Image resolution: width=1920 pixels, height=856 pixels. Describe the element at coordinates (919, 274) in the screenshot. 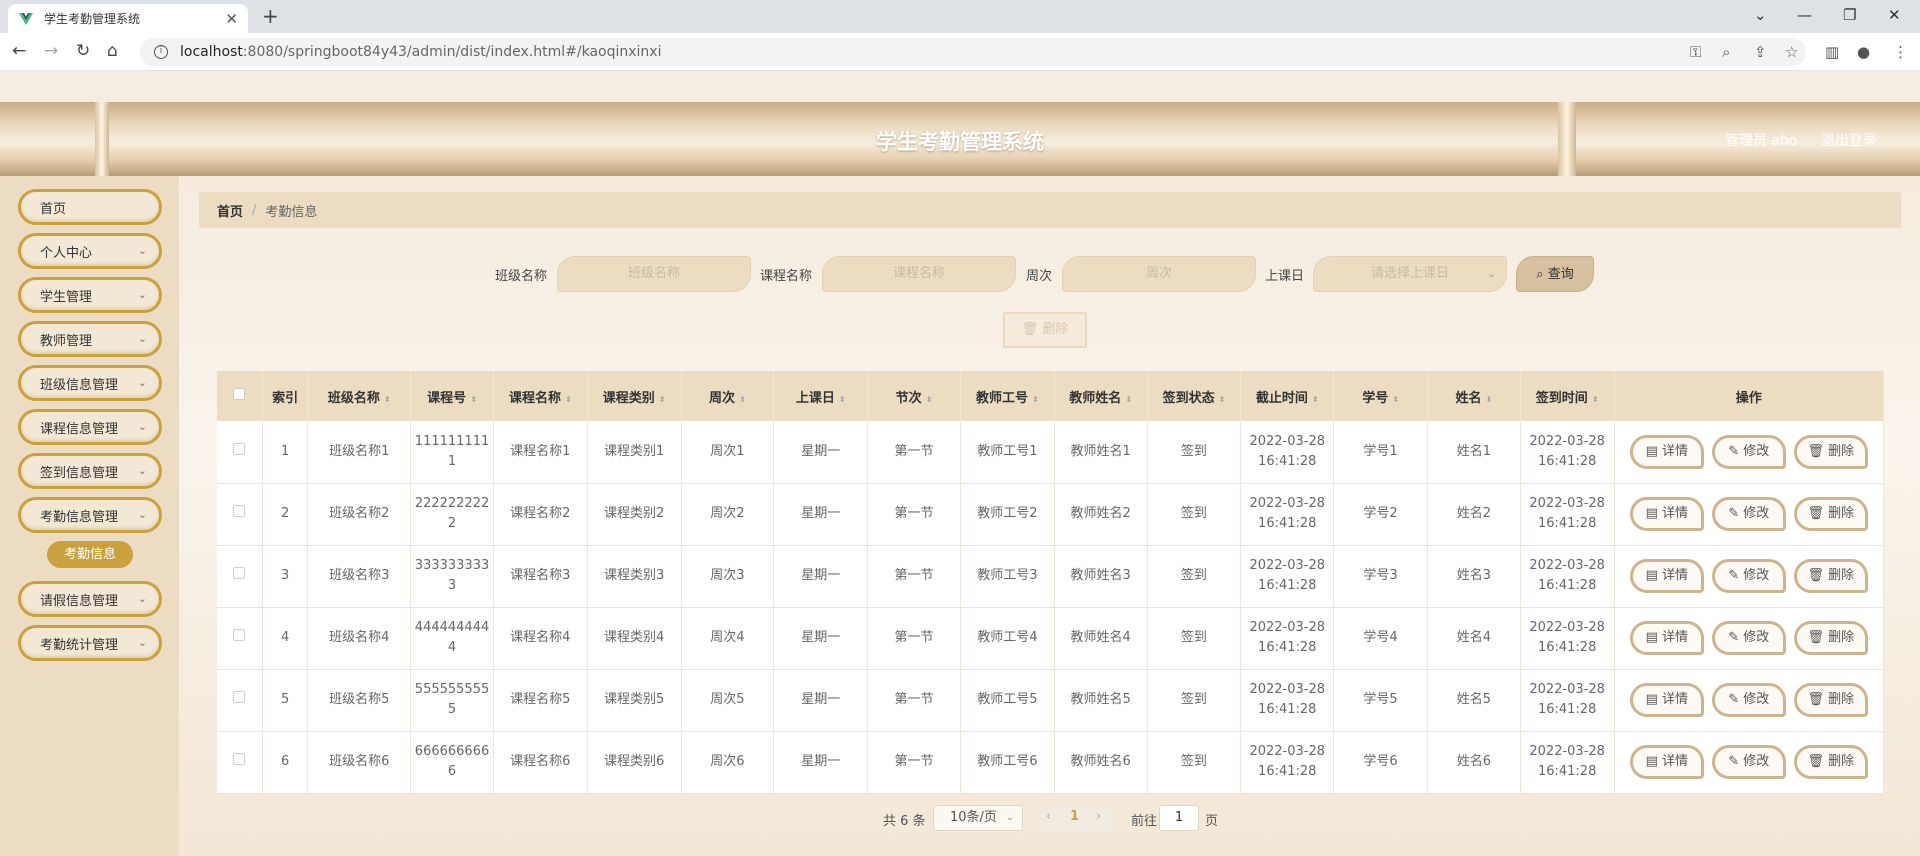

I see `course-name-input: 课程名称` at that location.